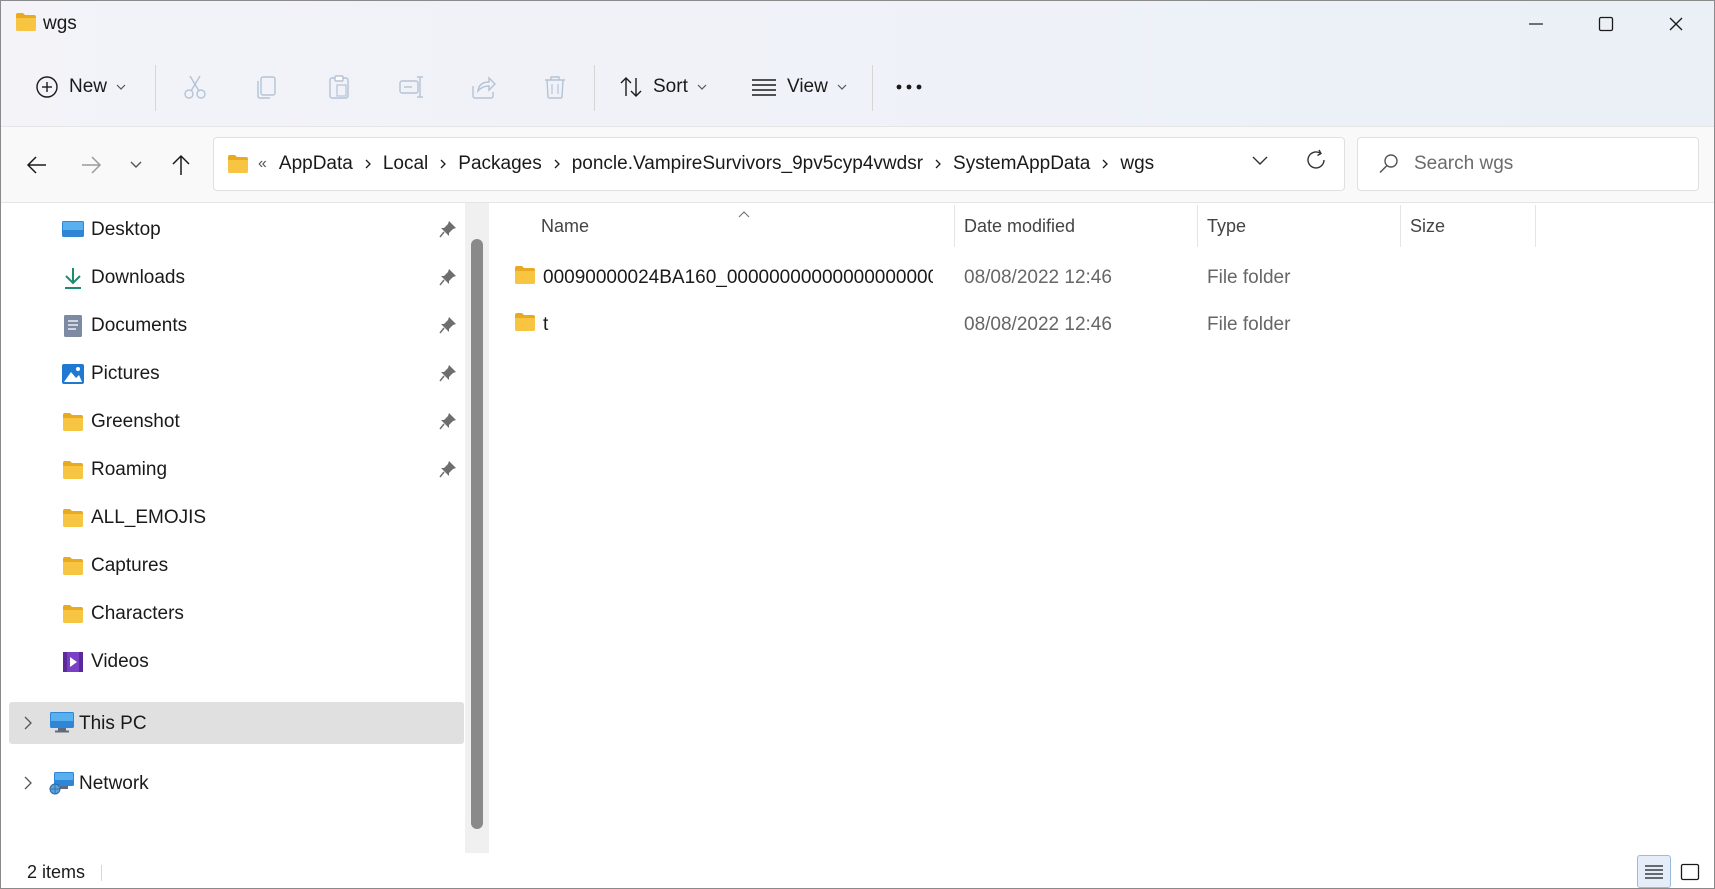 This screenshot has width=1715, height=889. I want to click on address-history-button, so click(1260, 161).